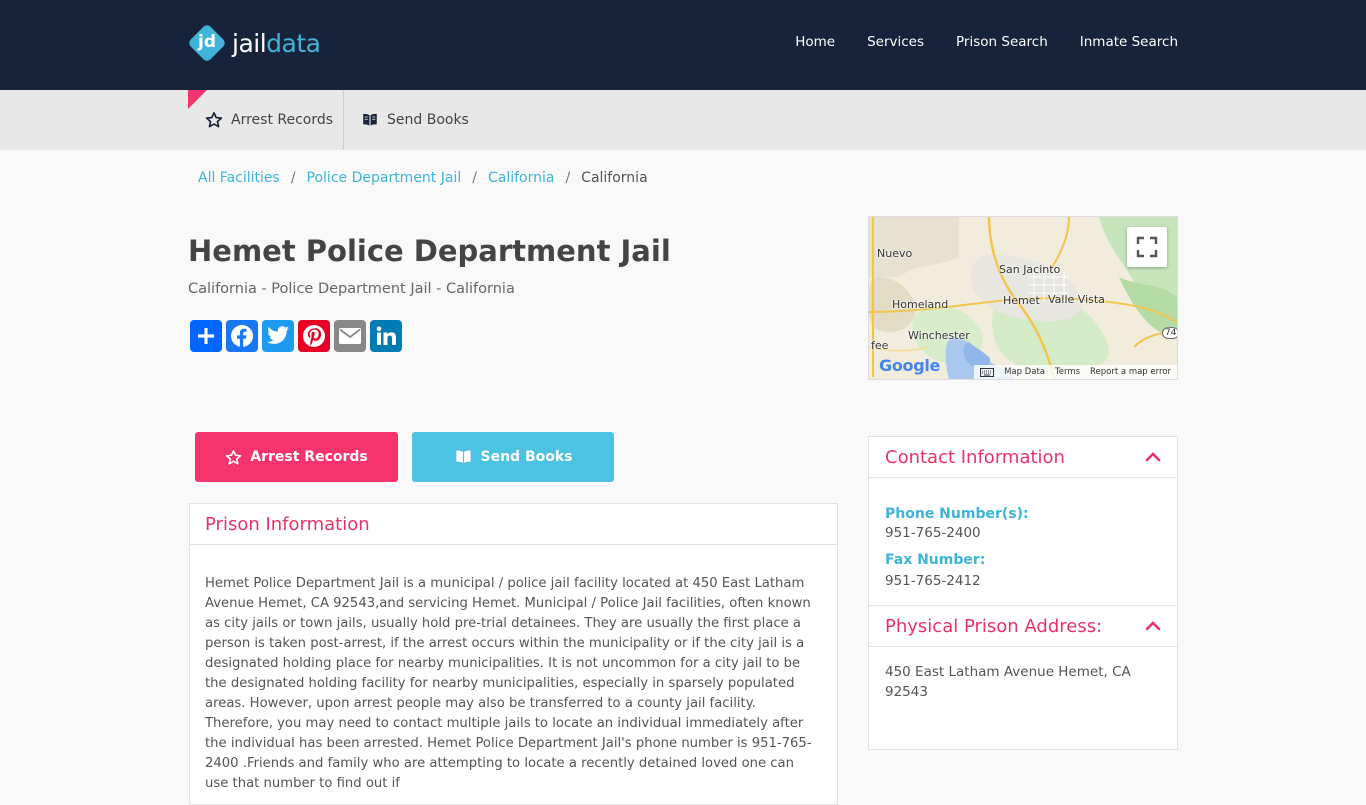 Image resolution: width=1366 pixels, height=805 pixels. I want to click on share-buttons, so click(296, 336).